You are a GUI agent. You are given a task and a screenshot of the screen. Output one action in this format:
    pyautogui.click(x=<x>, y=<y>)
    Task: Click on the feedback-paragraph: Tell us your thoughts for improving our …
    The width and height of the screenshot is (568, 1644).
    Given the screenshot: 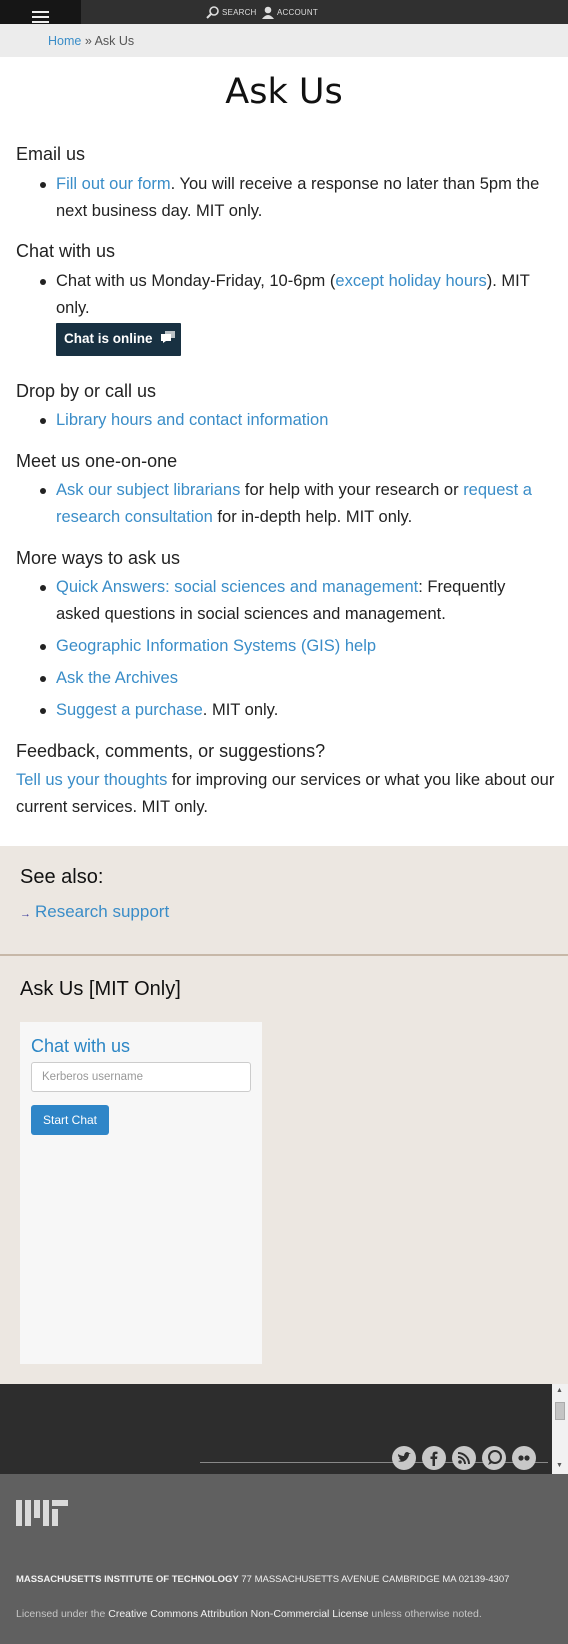 What is the action you would take?
    pyautogui.click(x=286, y=794)
    